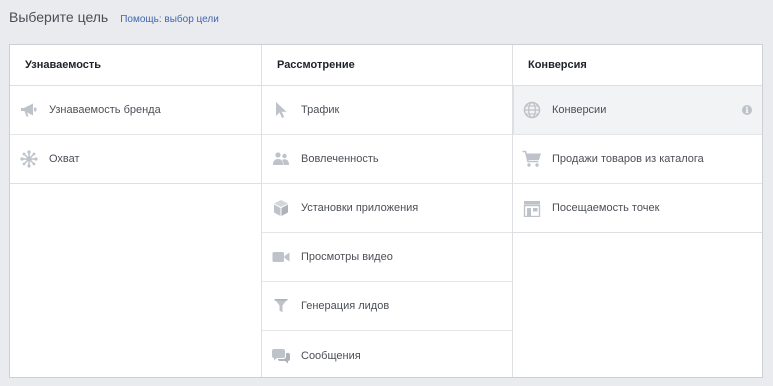 This screenshot has height=386, width=773. I want to click on objective-app-installs: Установки приложения, so click(387, 208).